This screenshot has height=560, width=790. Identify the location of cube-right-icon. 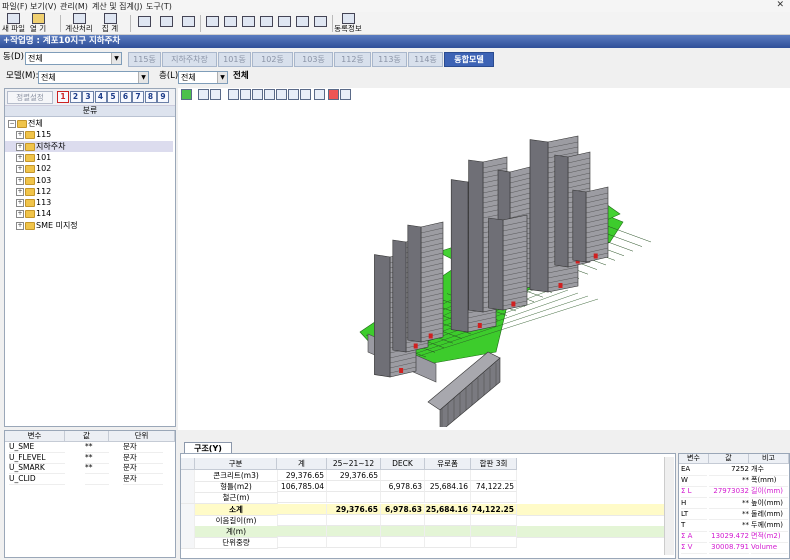
(269, 94).